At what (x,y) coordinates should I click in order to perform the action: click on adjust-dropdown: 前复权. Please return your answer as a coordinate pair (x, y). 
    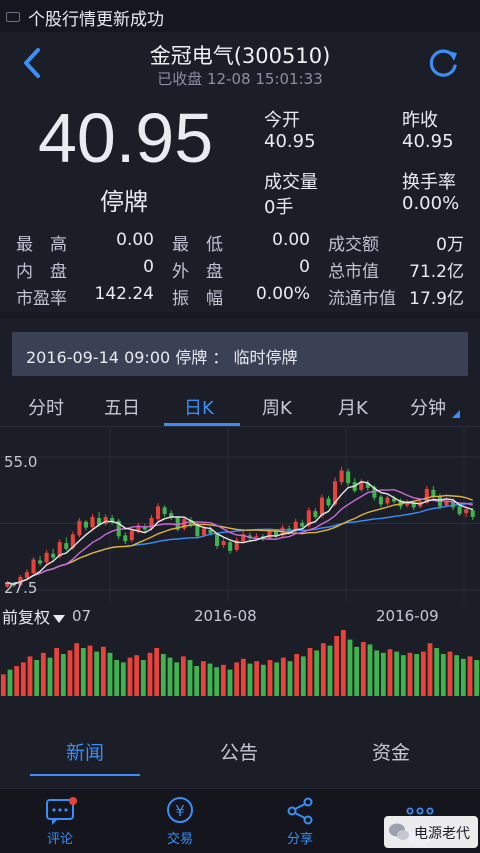
    Looking at the image, I should click on (34, 616).